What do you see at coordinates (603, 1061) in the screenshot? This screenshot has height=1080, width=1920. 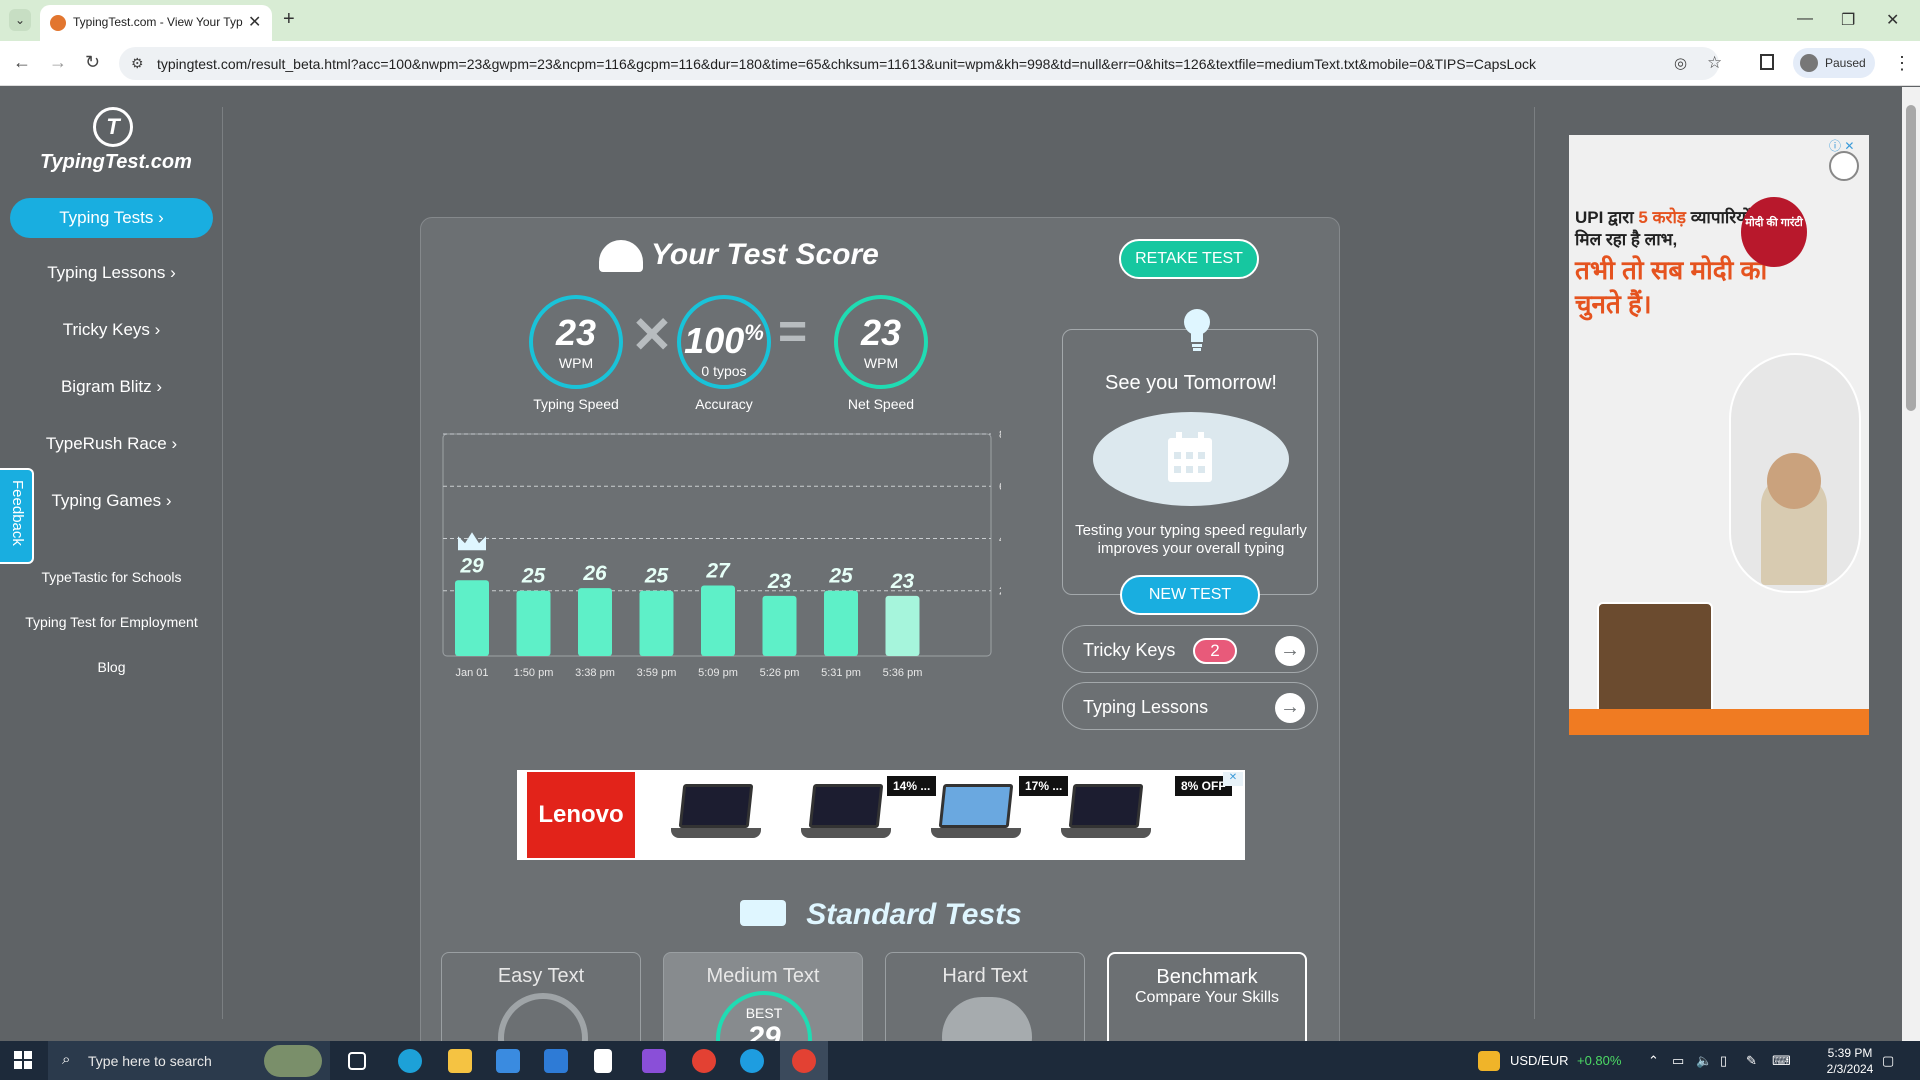 I see `notepad-icon` at bounding box center [603, 1061].